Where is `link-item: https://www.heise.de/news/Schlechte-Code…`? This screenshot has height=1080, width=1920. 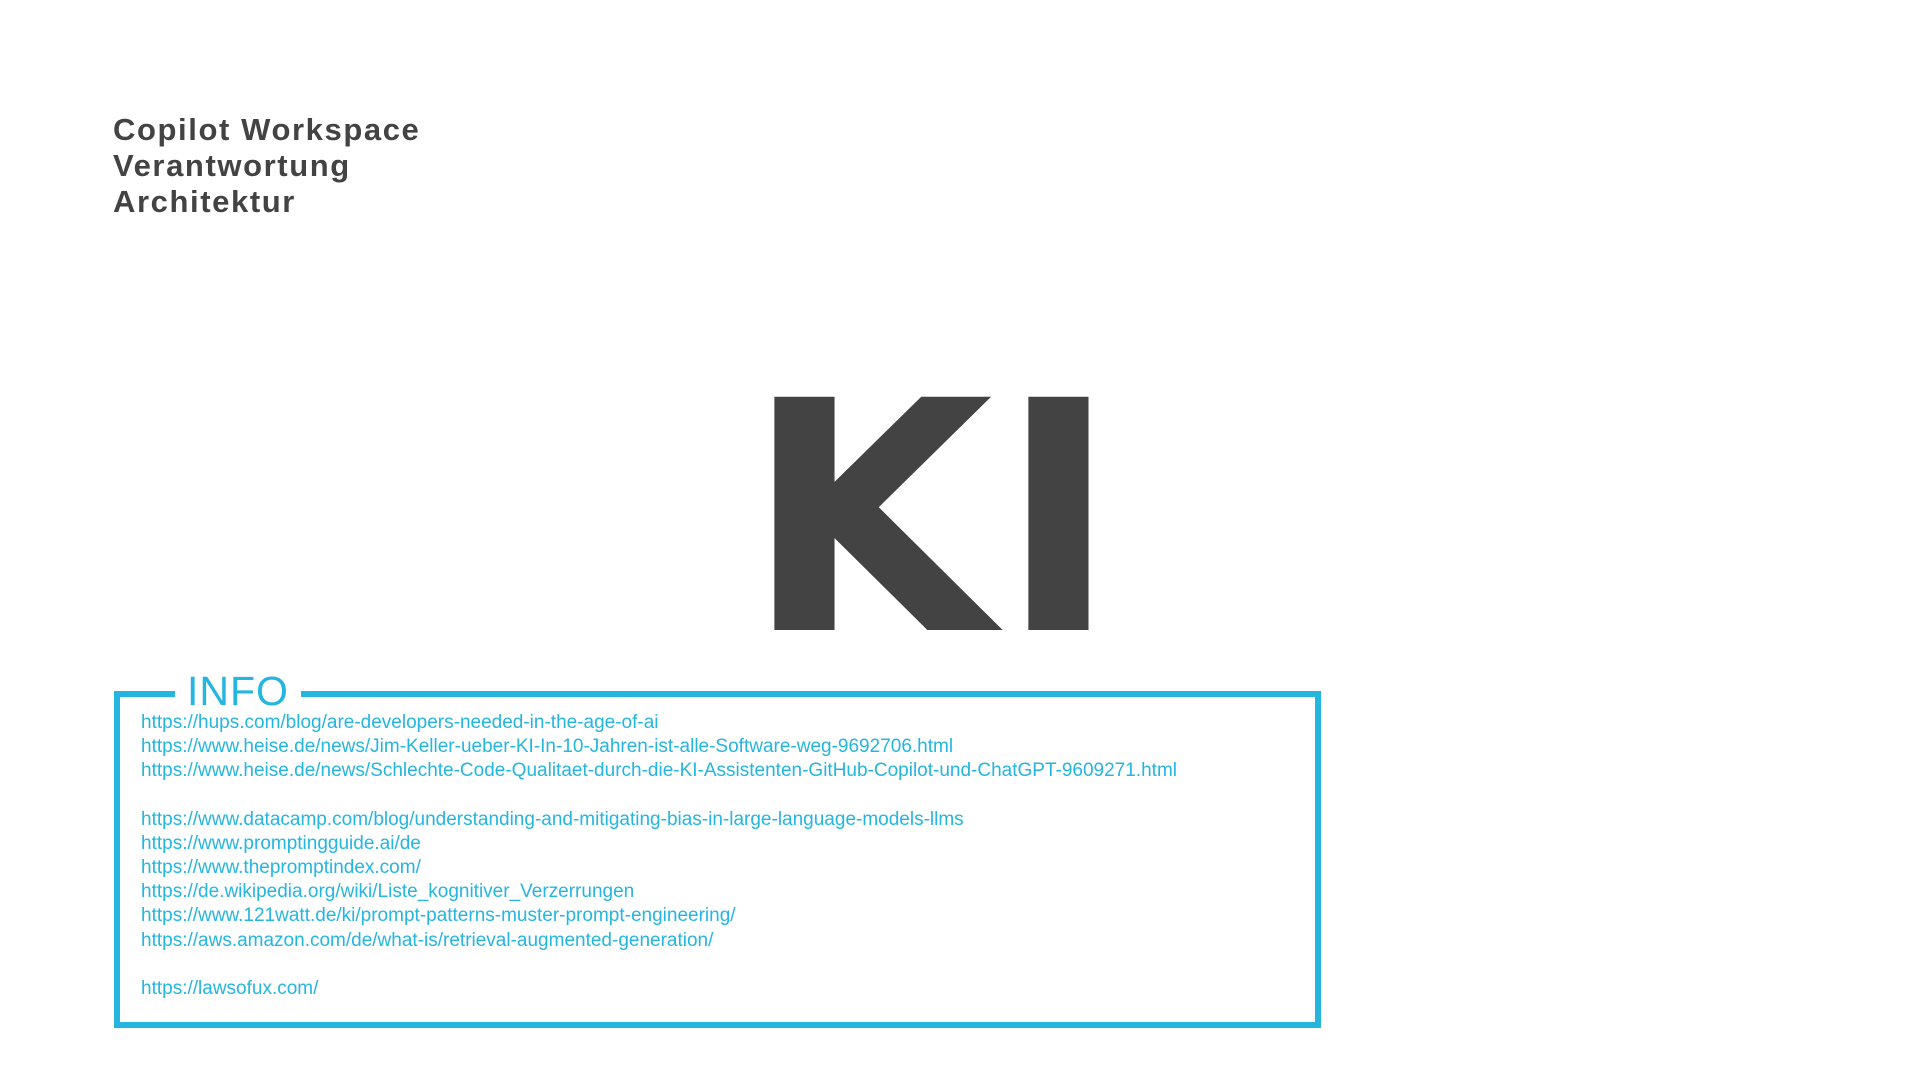 link-item: https://www.heise.de/news/Schlechte-Code… is located at coordinates (659, 771).